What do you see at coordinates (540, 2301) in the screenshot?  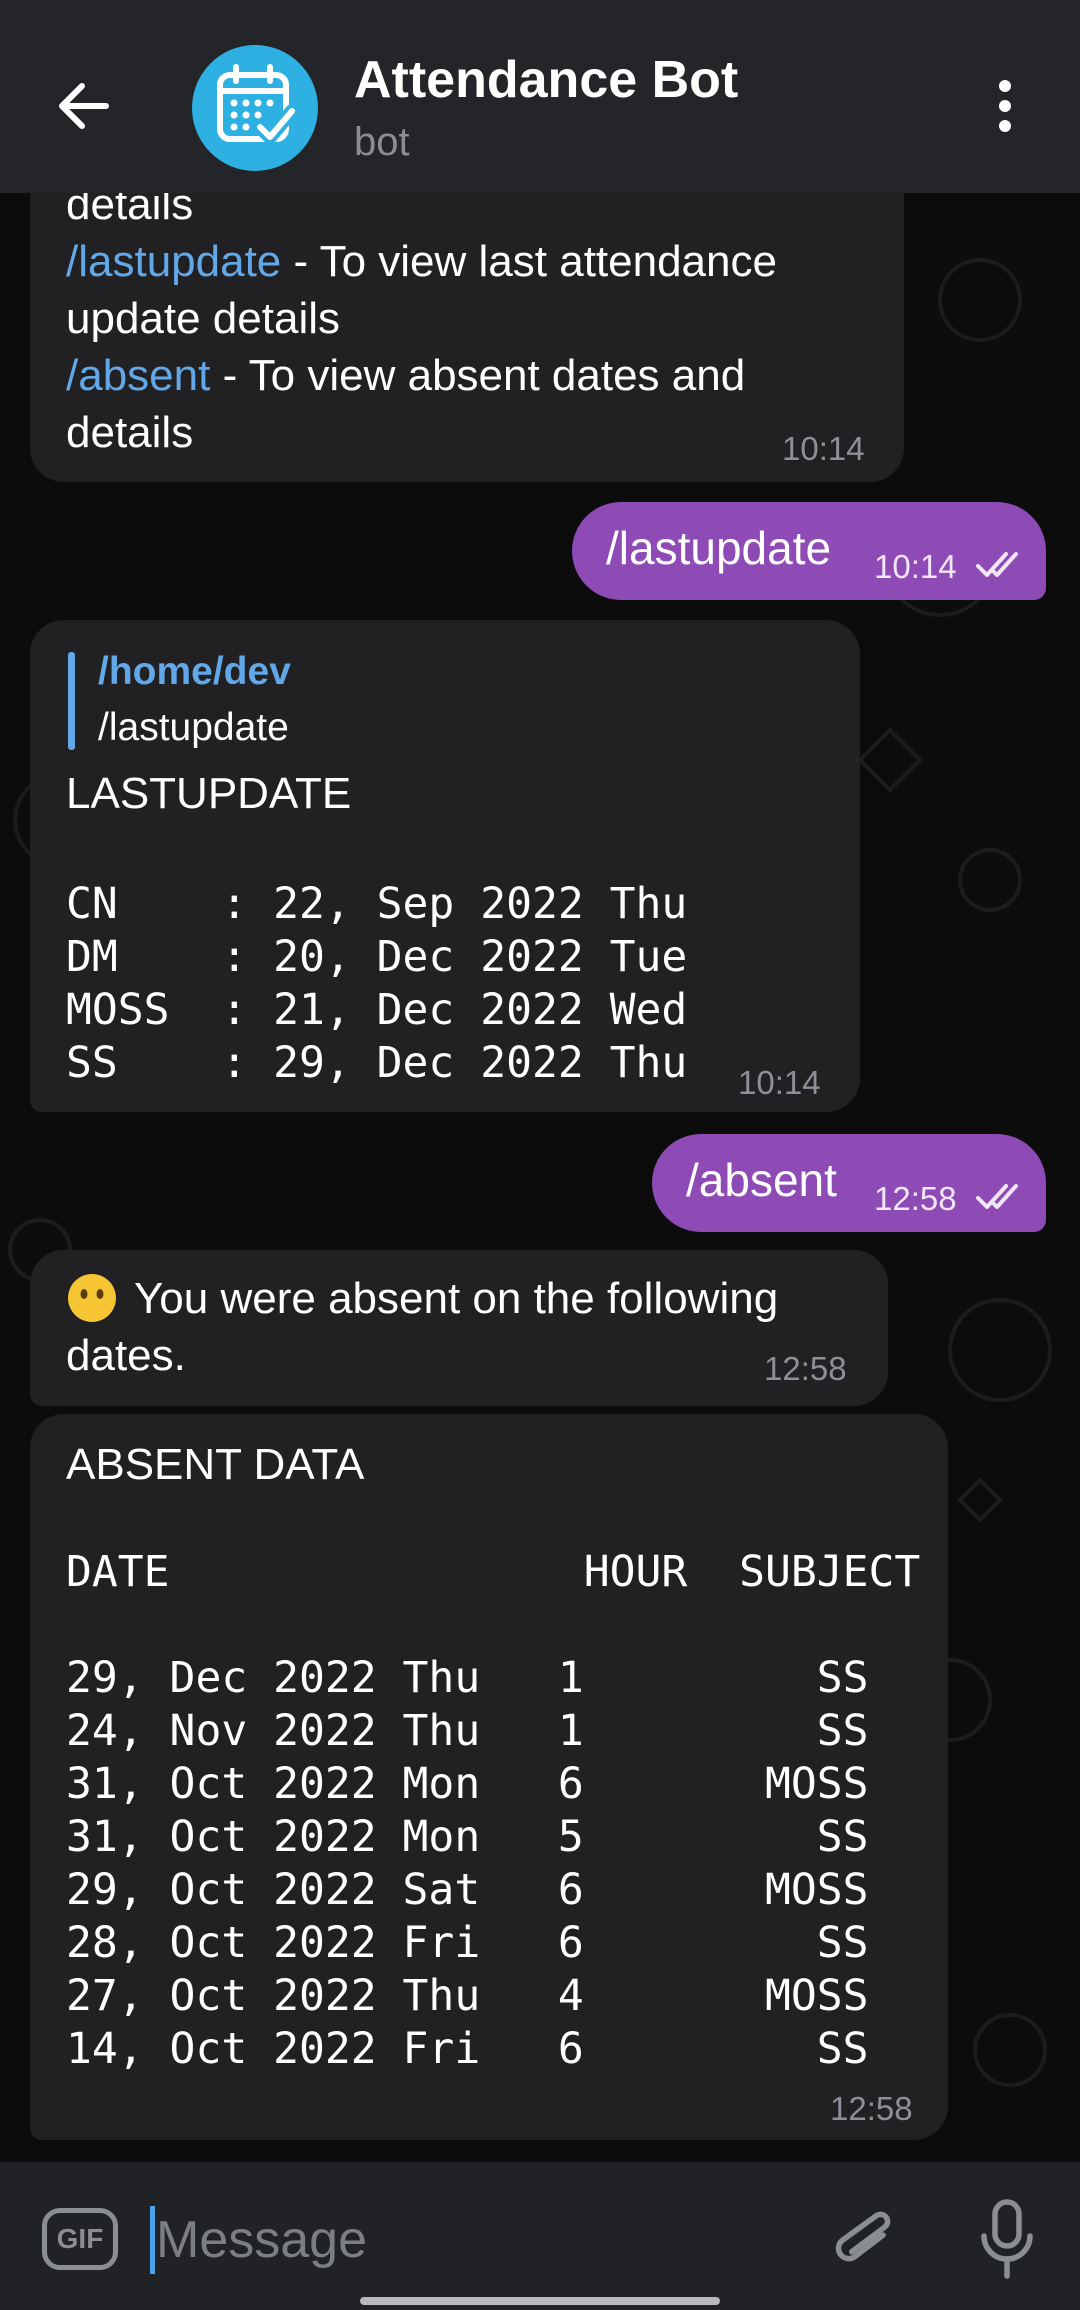 I see `home-indicator` at bounding box center [540, 2301].